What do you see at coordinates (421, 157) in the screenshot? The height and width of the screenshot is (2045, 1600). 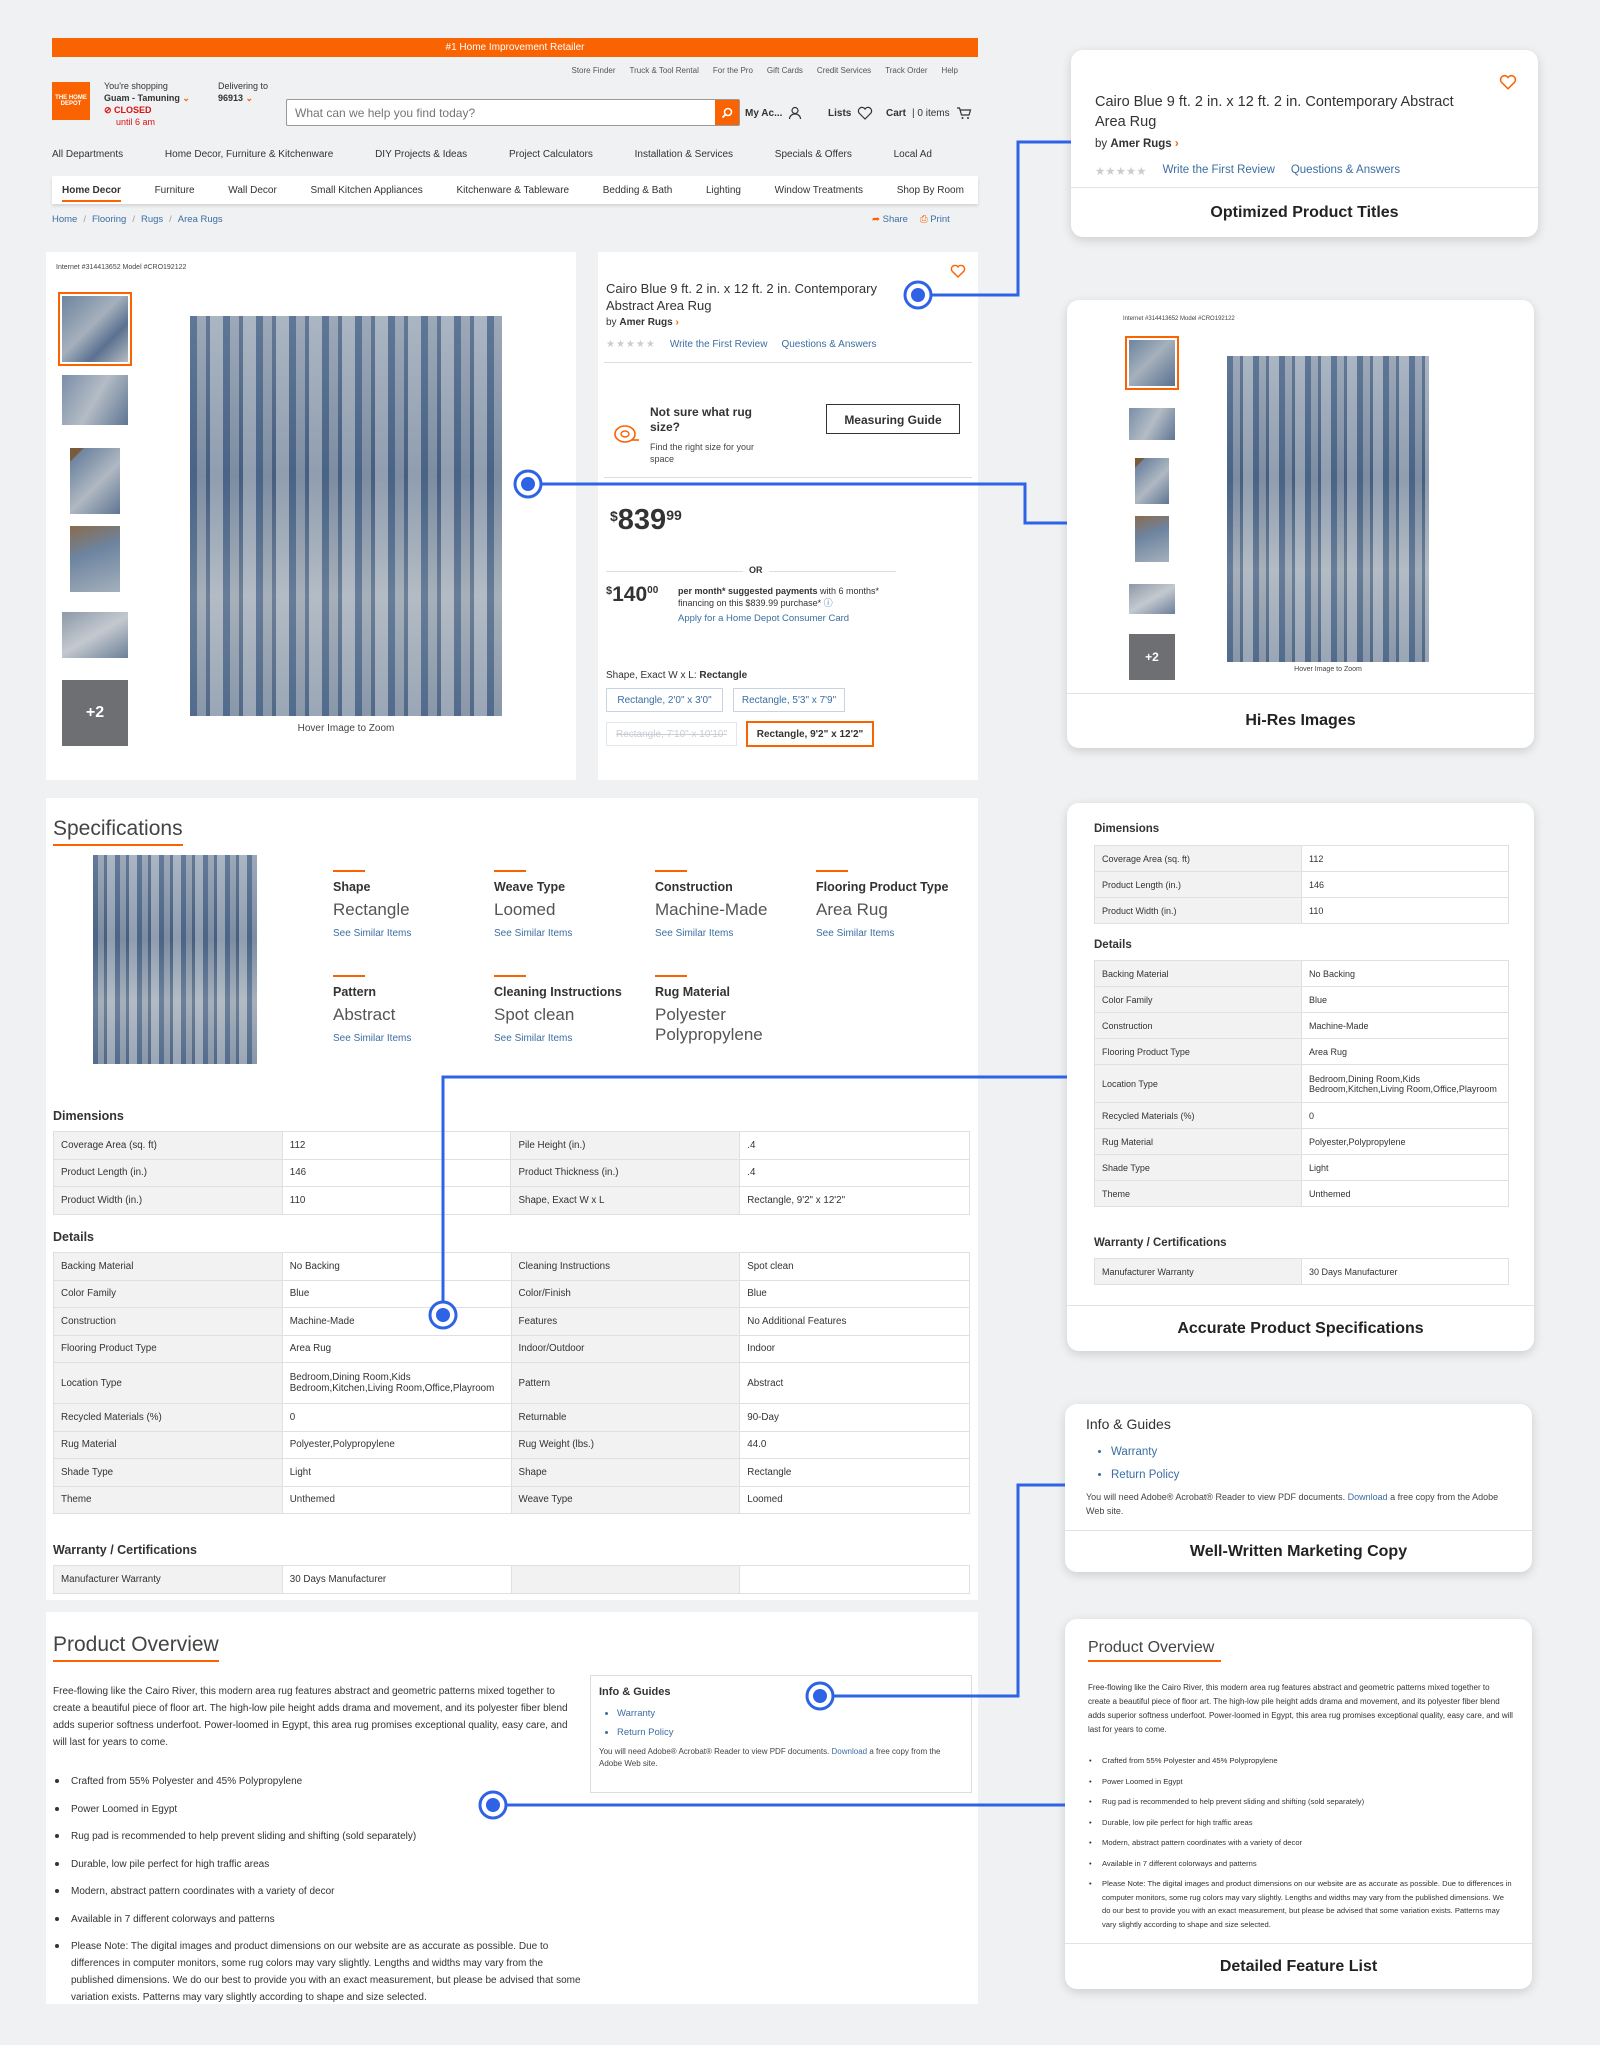 I see `primary-nav-item: DIY Projects & Ideas` at bounding box center [421, 157].